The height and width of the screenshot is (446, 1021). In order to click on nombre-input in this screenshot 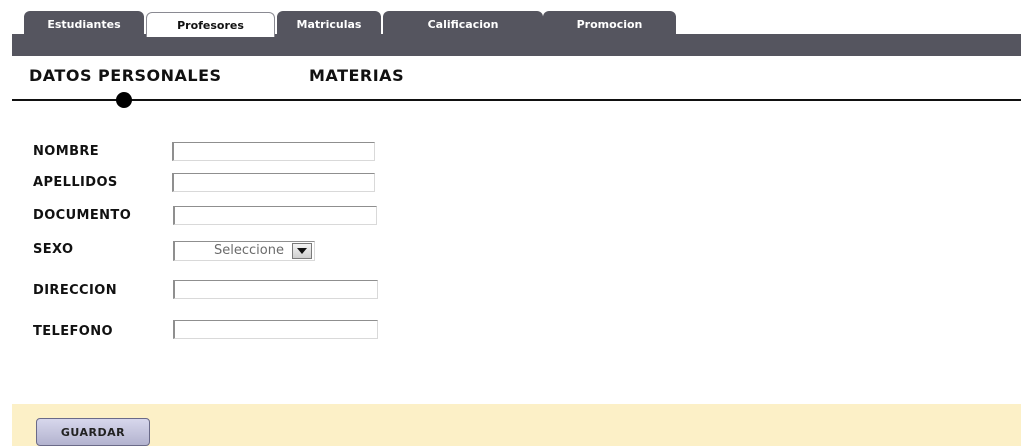, I will do `click(273, 151)`.